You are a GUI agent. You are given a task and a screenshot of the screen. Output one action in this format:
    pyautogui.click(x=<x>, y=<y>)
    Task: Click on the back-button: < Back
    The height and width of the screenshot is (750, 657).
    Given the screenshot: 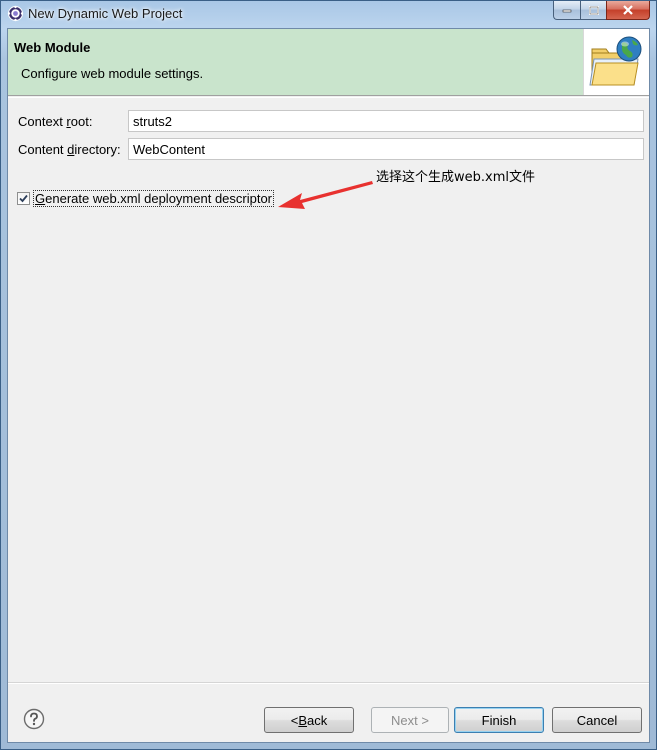 What is the action you would take?
    pyautogui.click(x=309, y=720)
    